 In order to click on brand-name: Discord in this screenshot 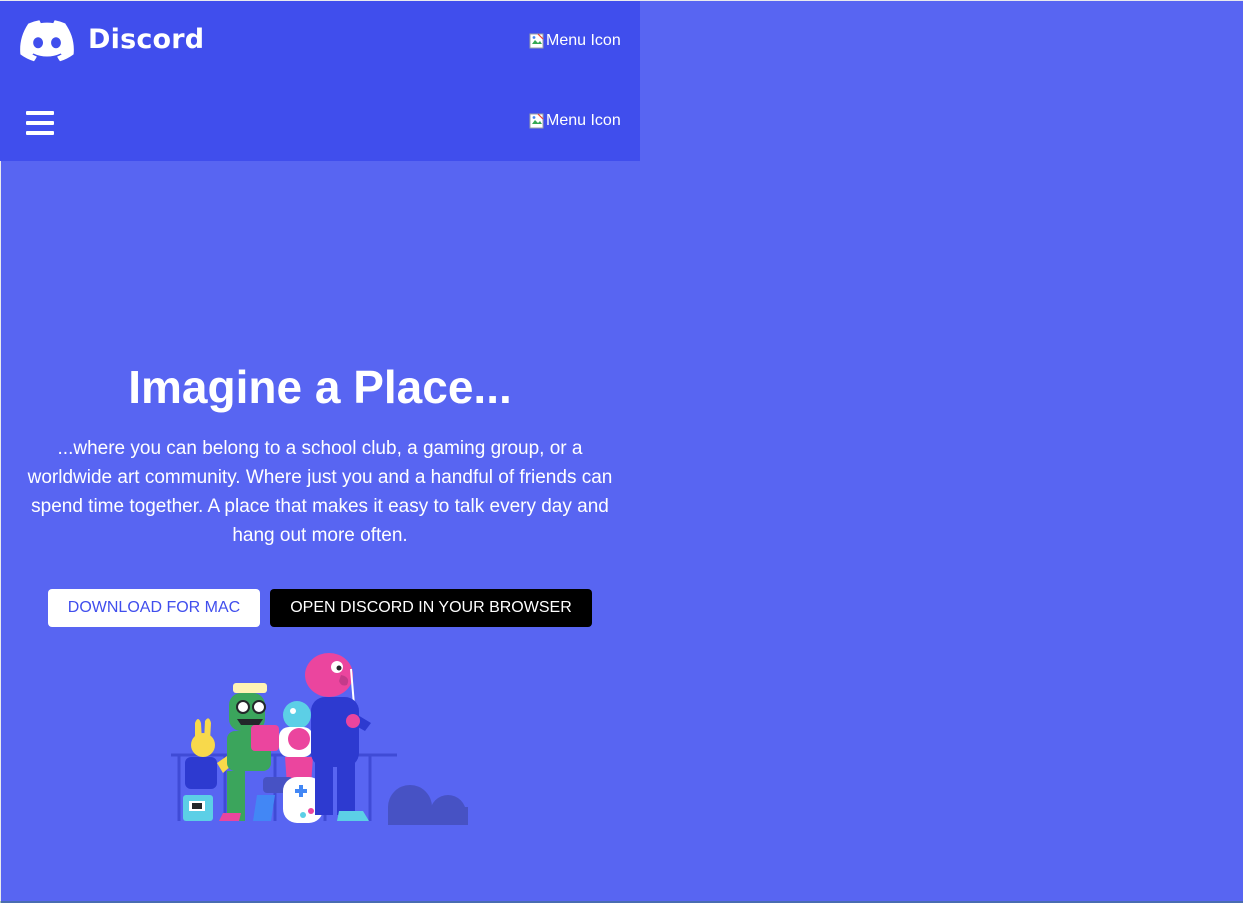, I will do `click(146, 39)`.